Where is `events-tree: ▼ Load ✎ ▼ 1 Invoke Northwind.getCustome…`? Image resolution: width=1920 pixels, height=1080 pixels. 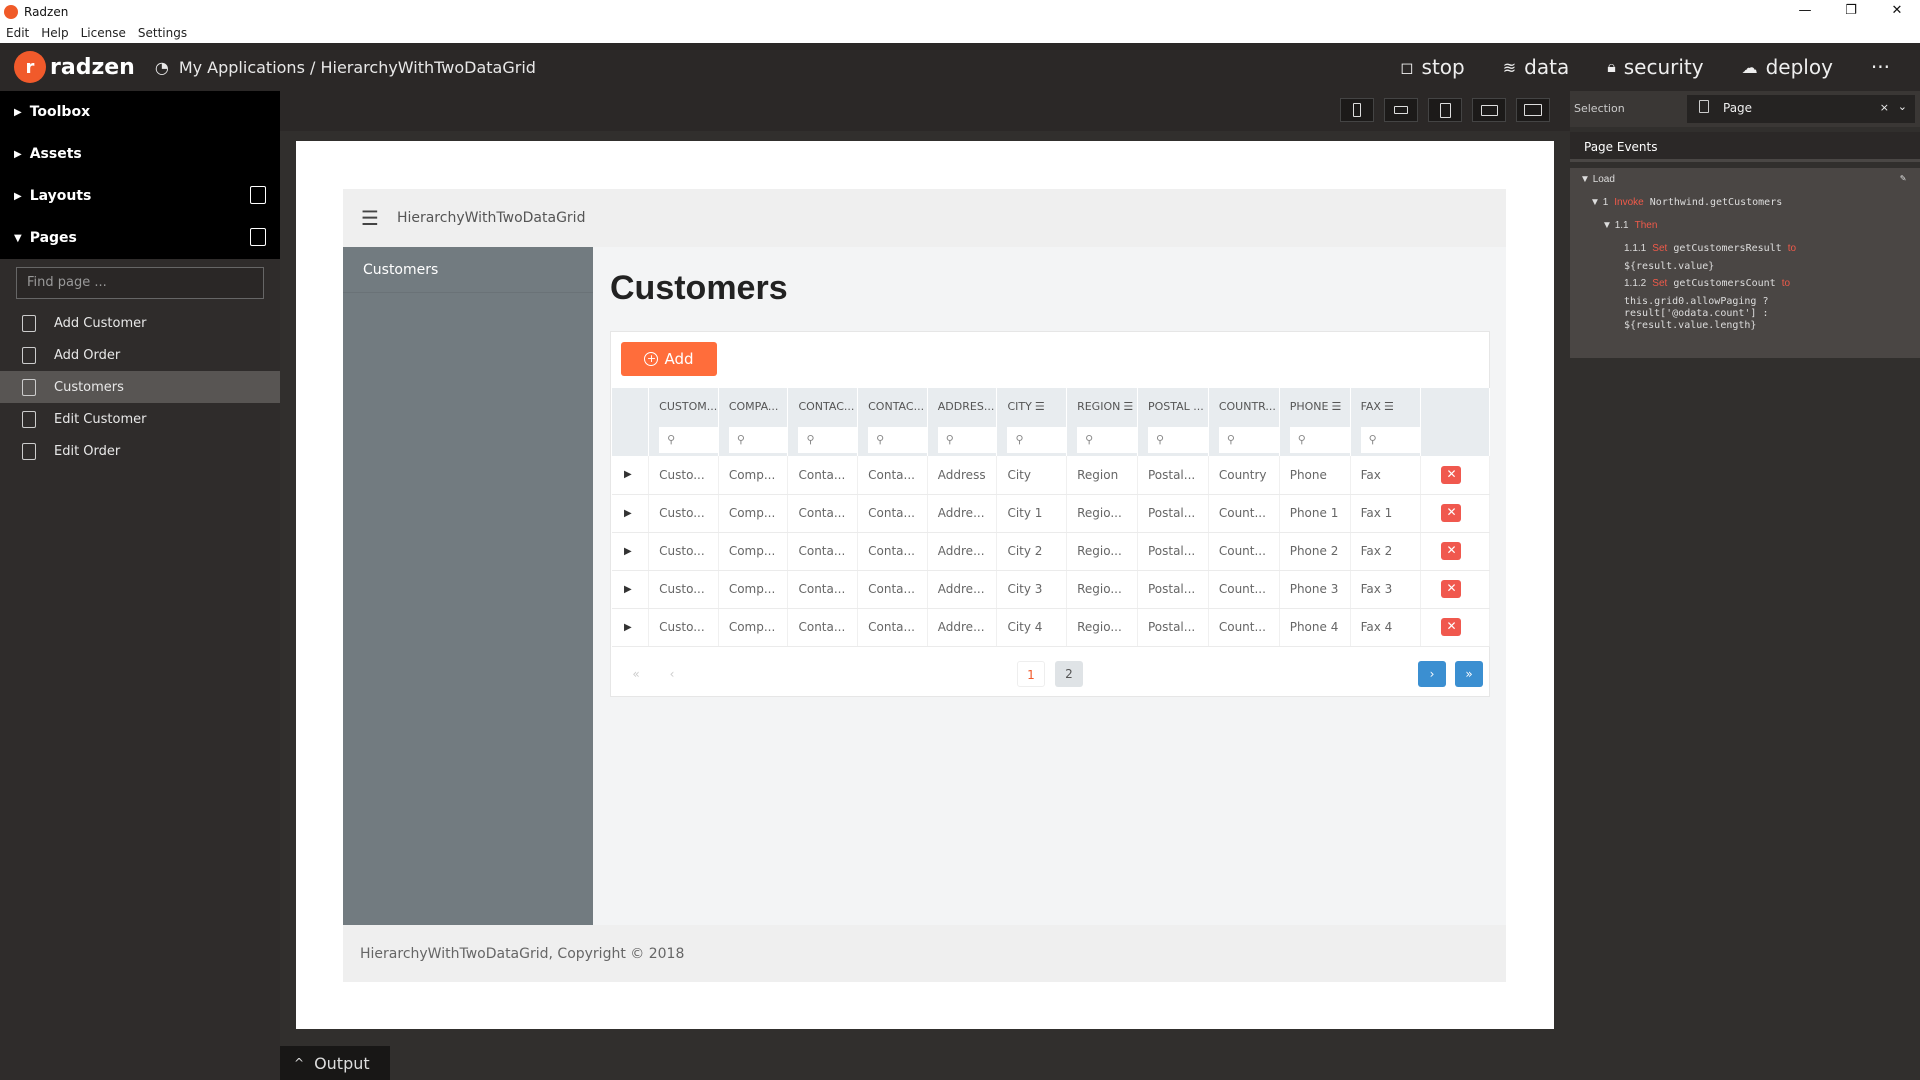 events-tree: ▼ Load ✎ ▼ 1 Invoke Northwind.getCustome… is located at coordinates (1745, 263).